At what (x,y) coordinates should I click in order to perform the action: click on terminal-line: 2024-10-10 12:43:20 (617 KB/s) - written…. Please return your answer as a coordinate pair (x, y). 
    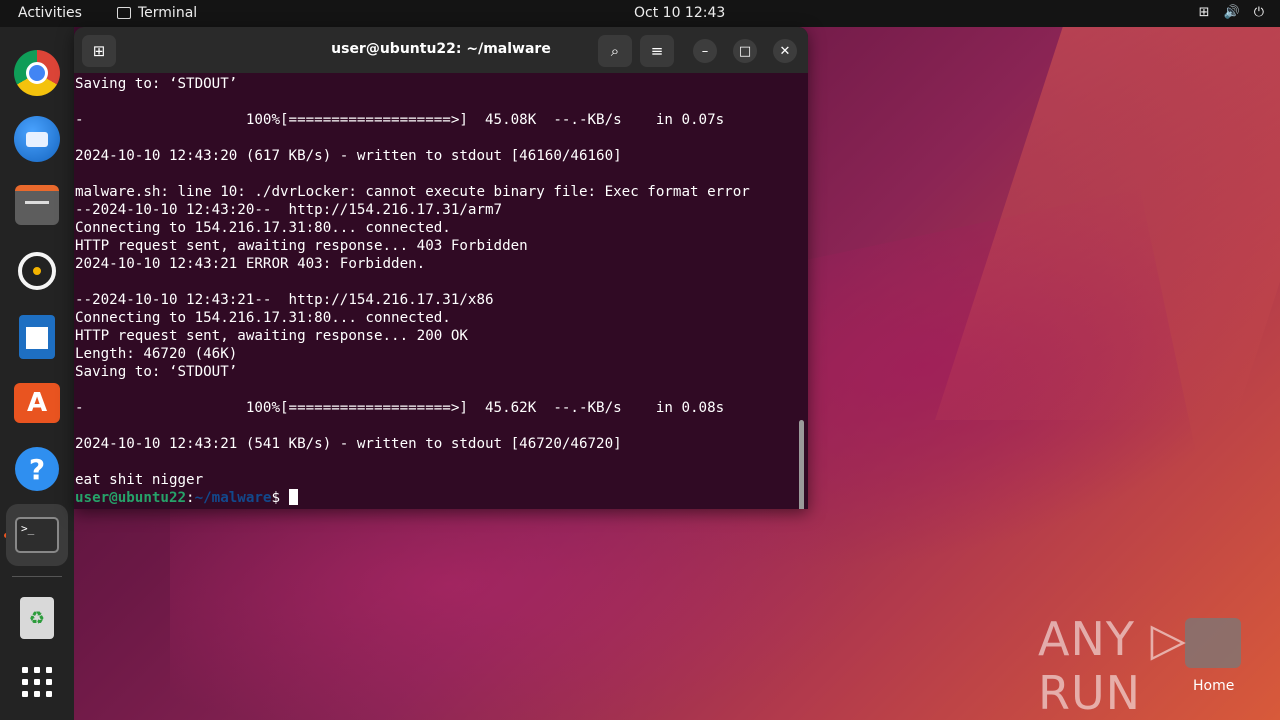
    Looking at the image, I should click on (348, 156).